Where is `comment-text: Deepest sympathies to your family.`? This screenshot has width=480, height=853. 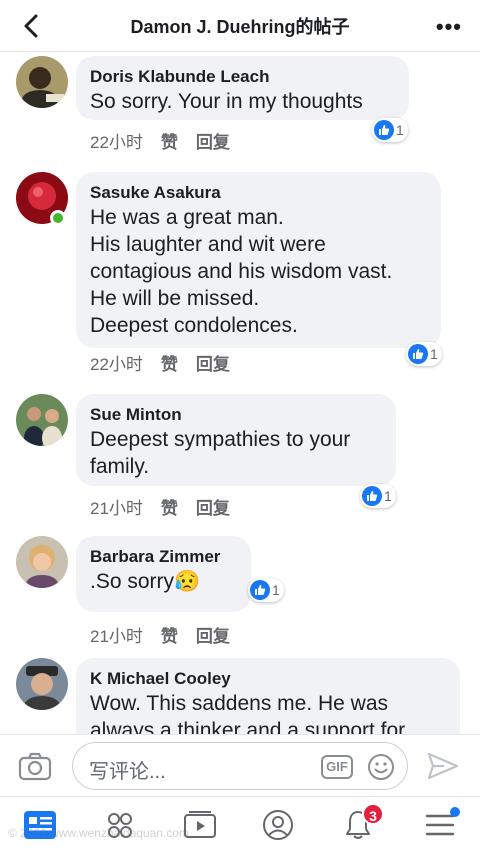
comment-text: Deepest sympathies to your family. is located at coordinates (220, 453).